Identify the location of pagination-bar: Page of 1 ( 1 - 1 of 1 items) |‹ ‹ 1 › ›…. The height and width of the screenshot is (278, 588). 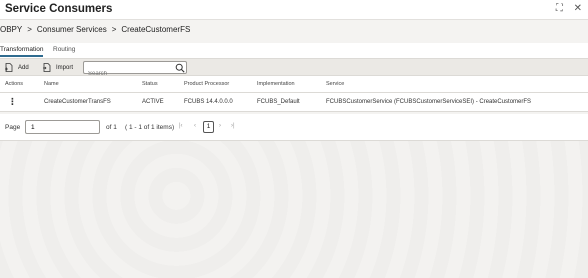
(294, 127).